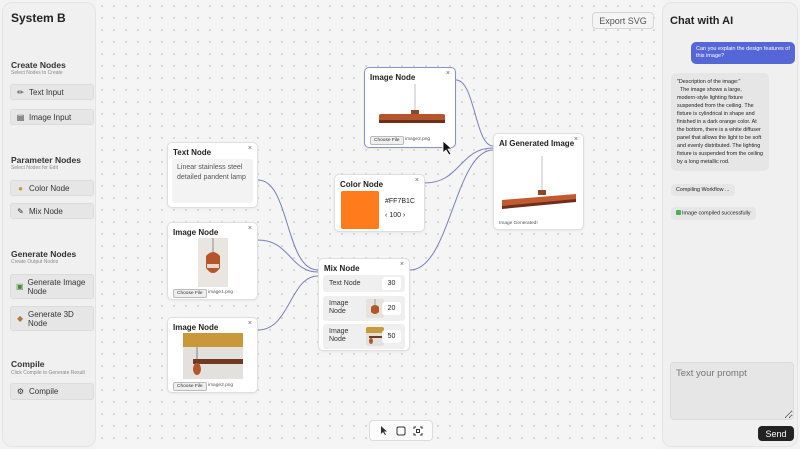  Describe the element at coordinates (56, 286) in the screenshot. I see `generate-image-node-label: Generate Image Node` at that location.